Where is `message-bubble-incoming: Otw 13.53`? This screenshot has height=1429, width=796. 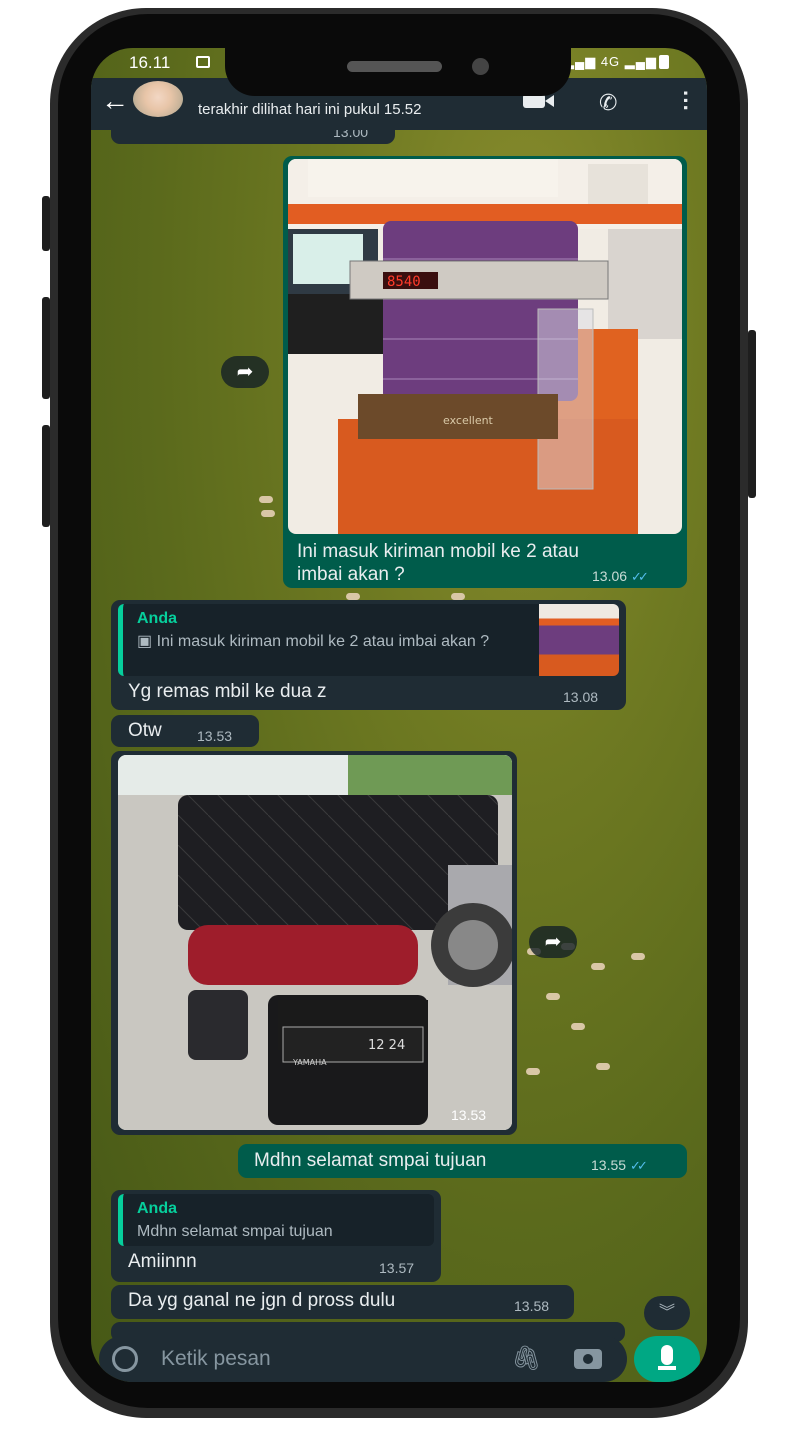 message-bubble-incoming: Otw 13.53 is located at coordinates (185, 731).